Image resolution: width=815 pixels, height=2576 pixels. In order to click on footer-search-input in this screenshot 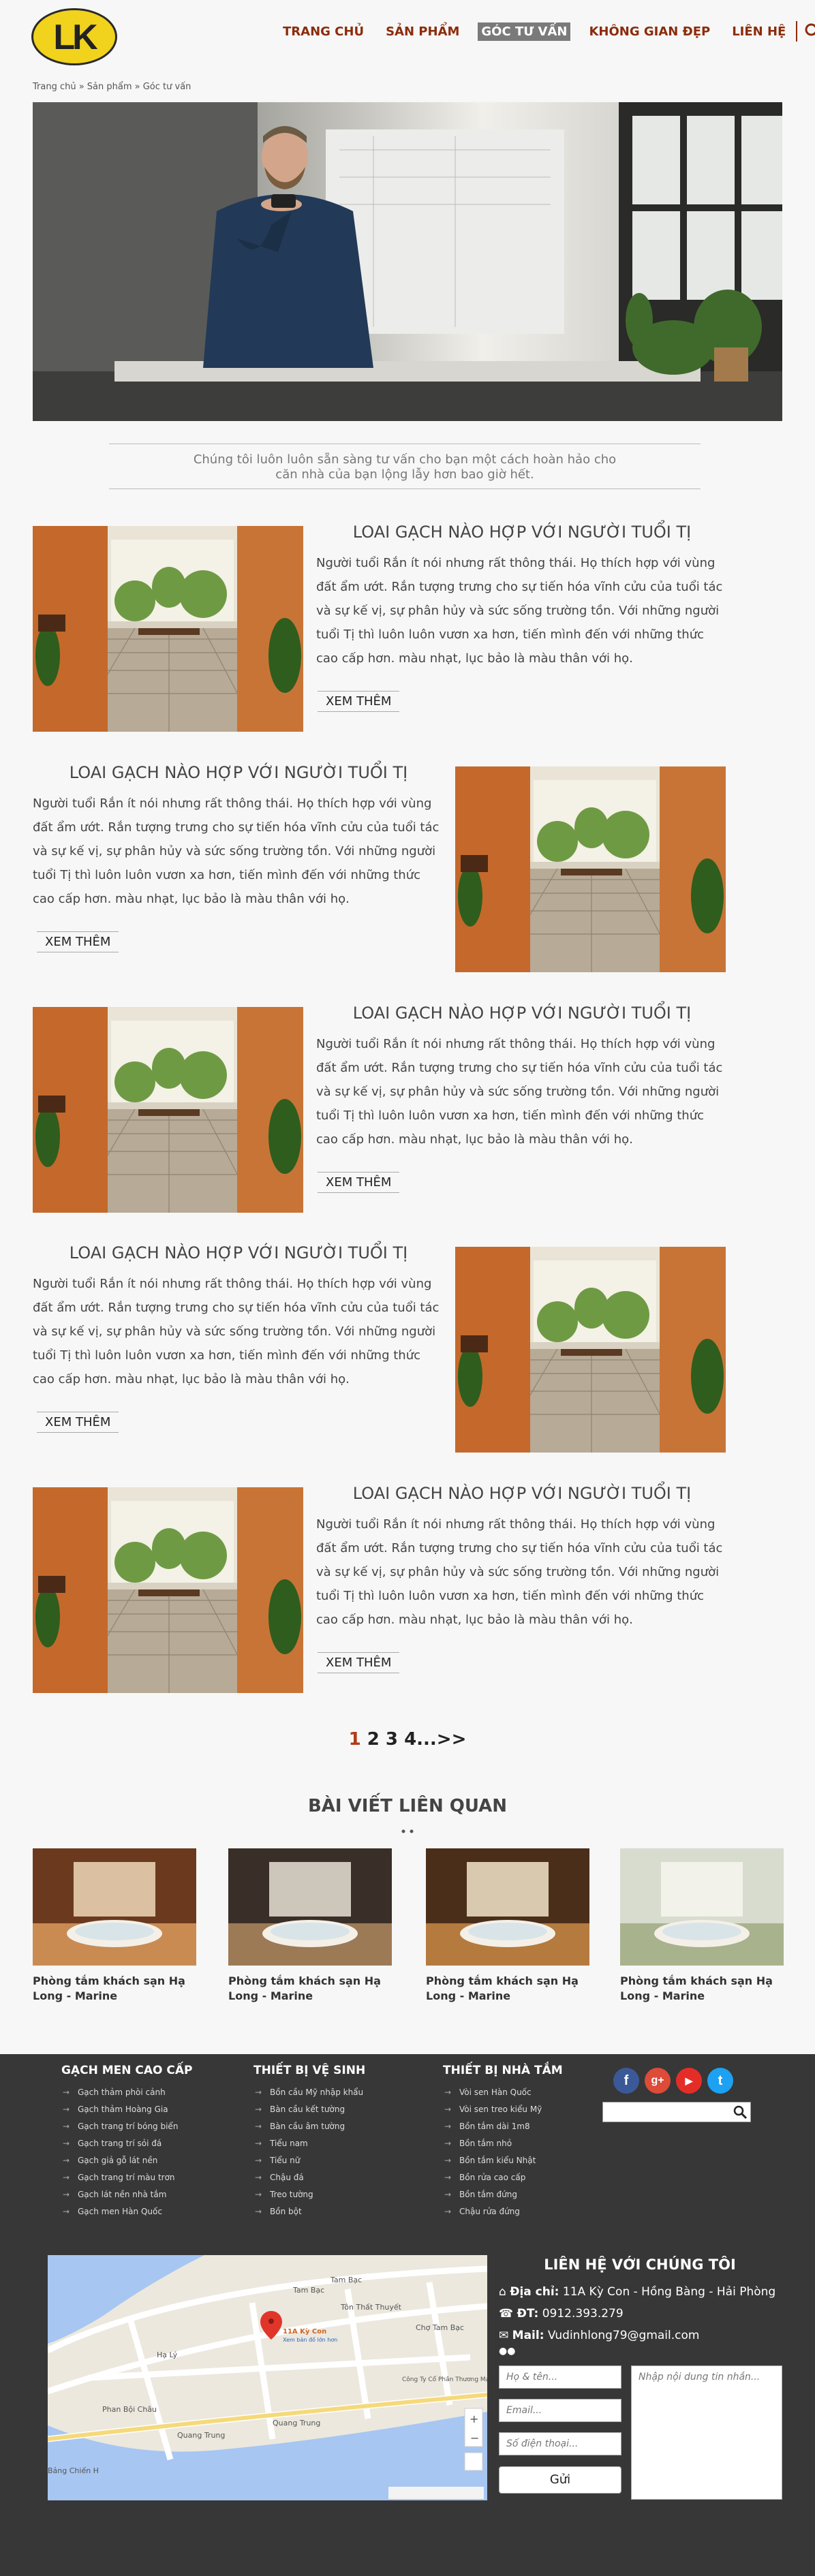, I will do `click(677, 2112)`.